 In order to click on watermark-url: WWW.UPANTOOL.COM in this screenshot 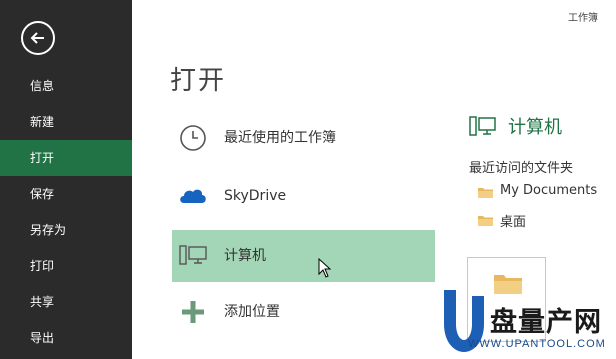, I will do `click(537, 344)`.